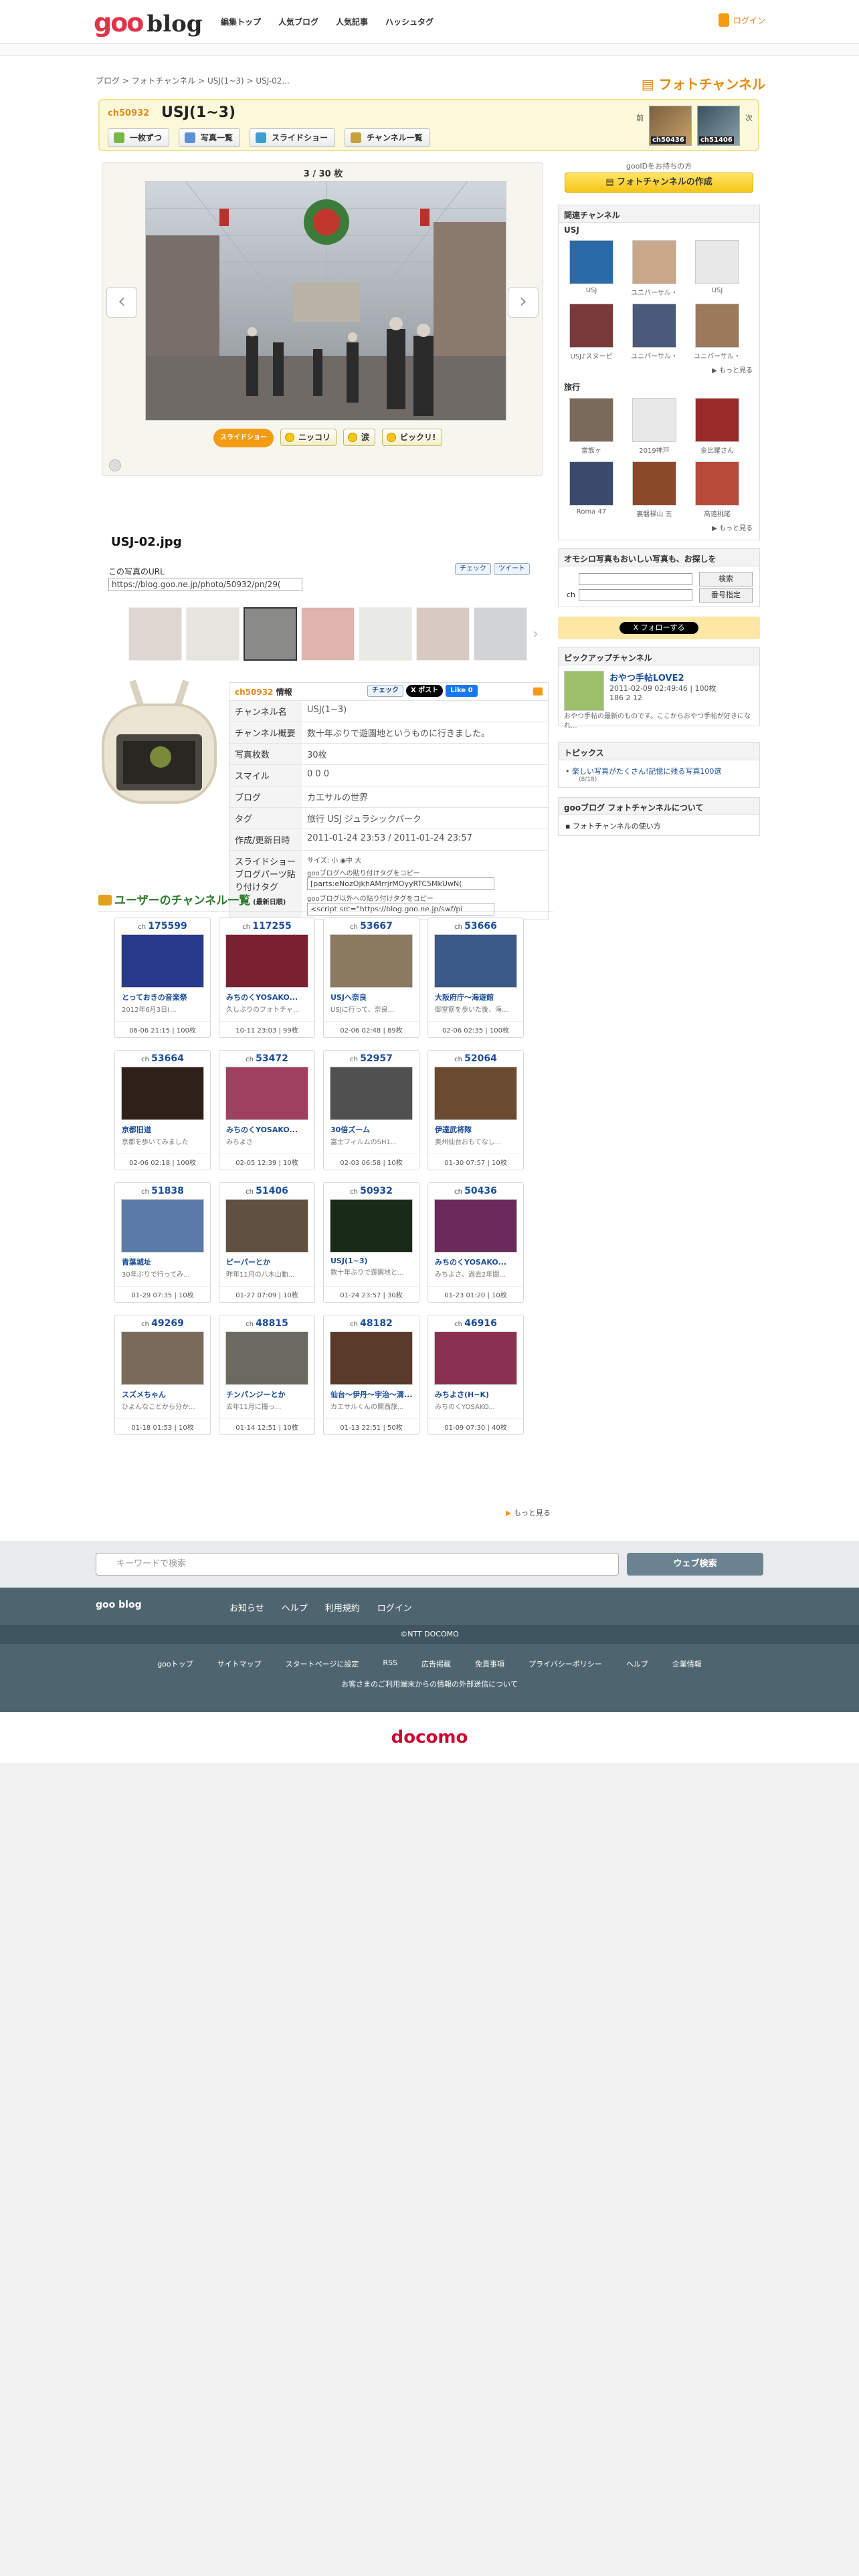  Describe the element at coordinates (658, 628) in the screenshot. I see `x-follow-button: X フォローする` at that location.